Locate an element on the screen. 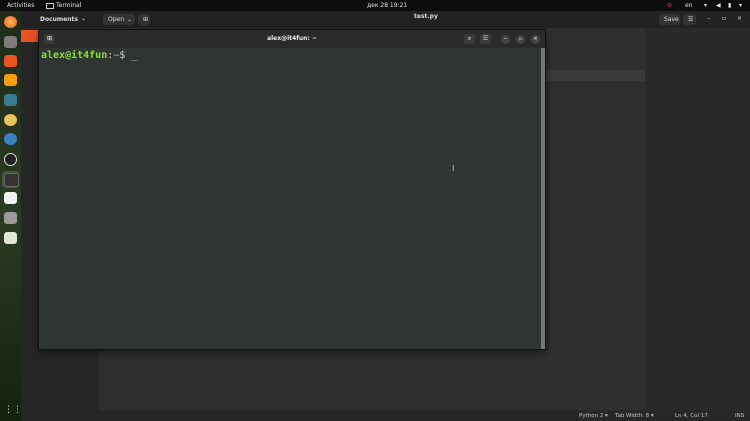 The height and width of the screenshot is (421, 750). close-button: × is located at coordinates (535, 39).